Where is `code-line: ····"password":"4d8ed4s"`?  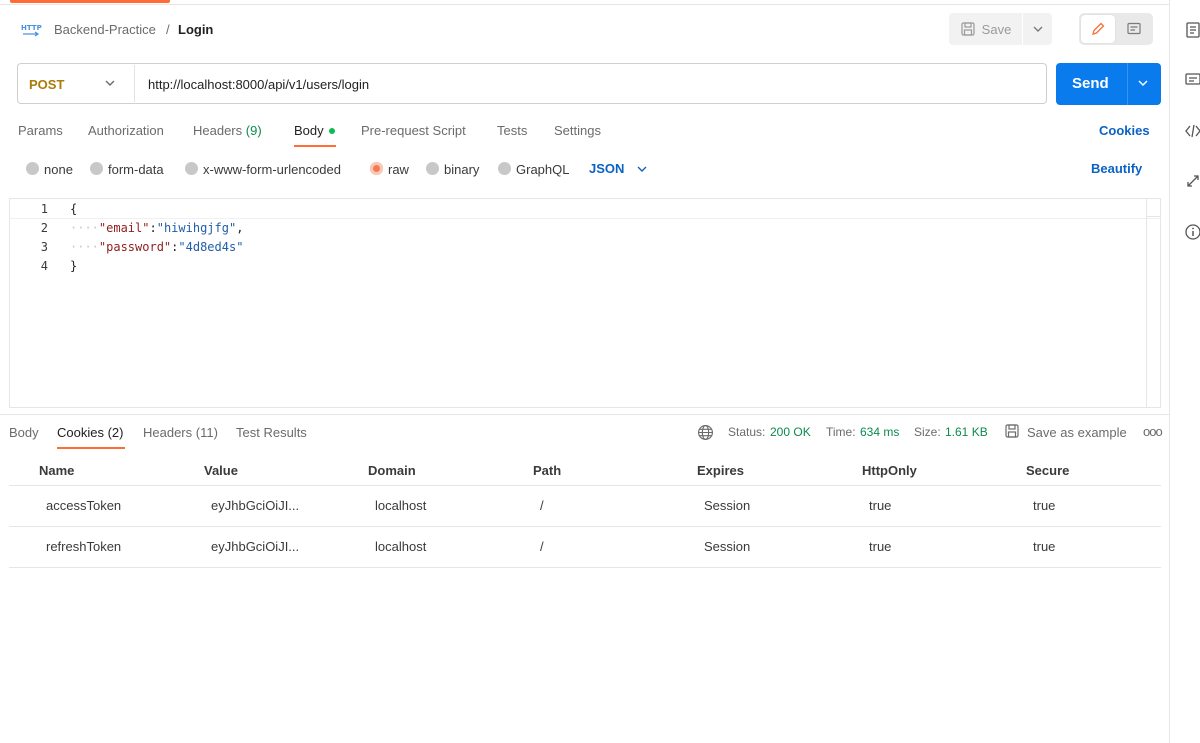
code-line: ····"password":"4d8ed4s" is located at coordinates (156, 247).